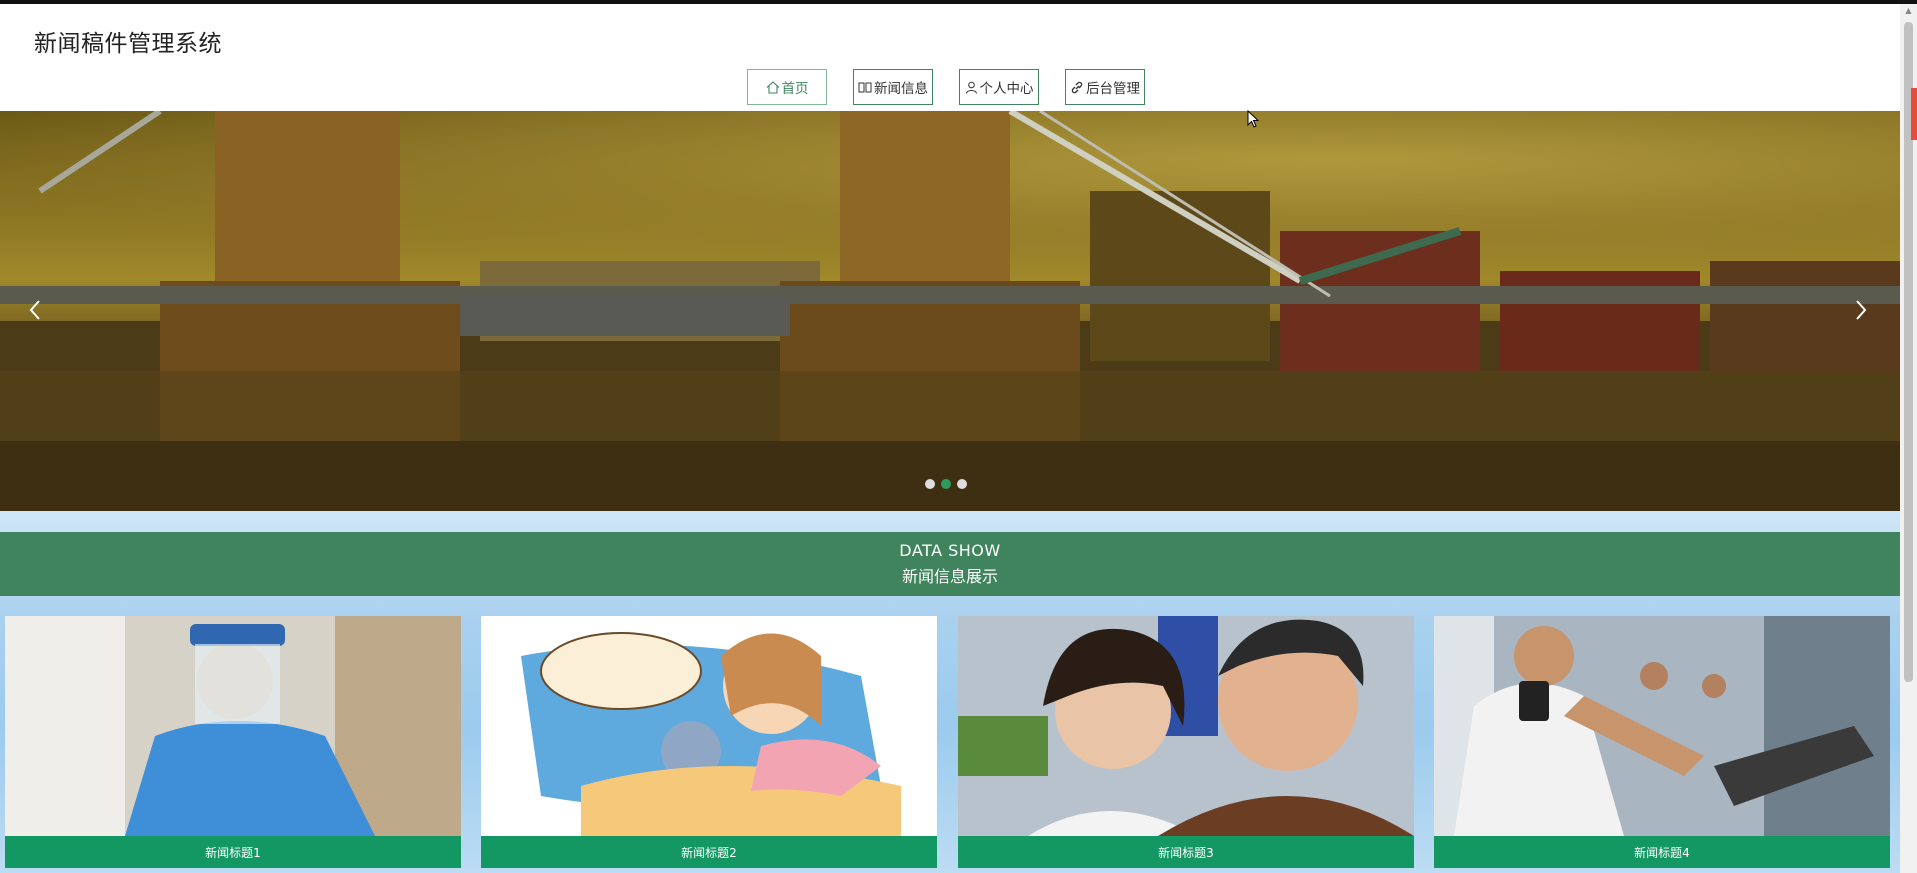  I want to click on chevron-right-icon, so click(1861, 312).